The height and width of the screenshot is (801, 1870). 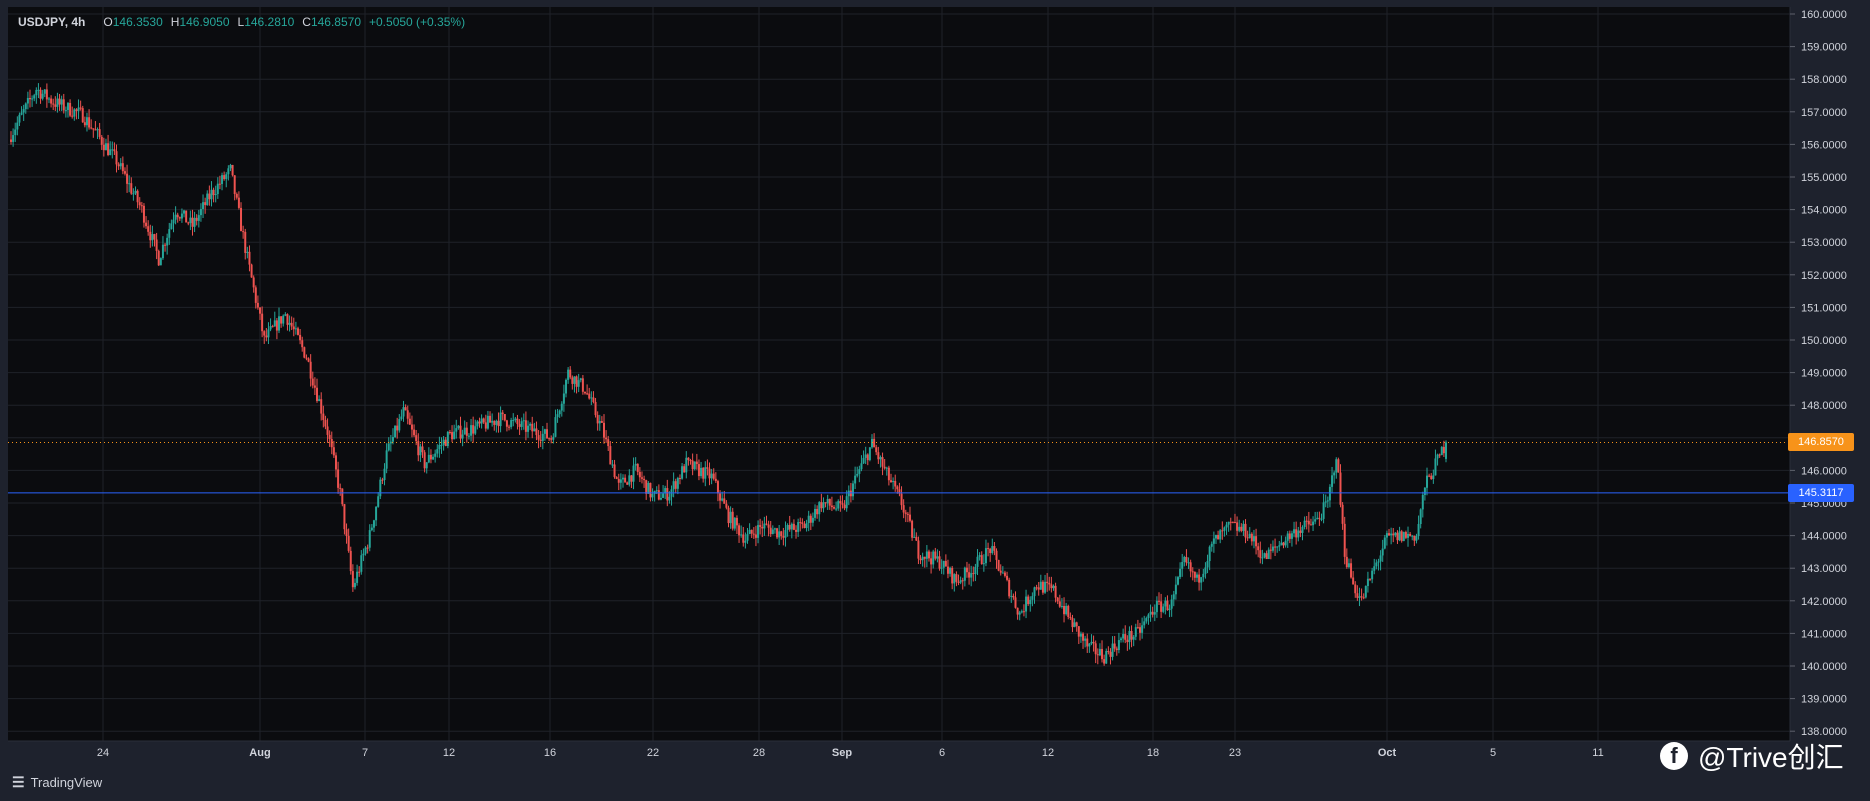 I want to click on current-price-label: 146.8570, so click(x=1821, y=442).